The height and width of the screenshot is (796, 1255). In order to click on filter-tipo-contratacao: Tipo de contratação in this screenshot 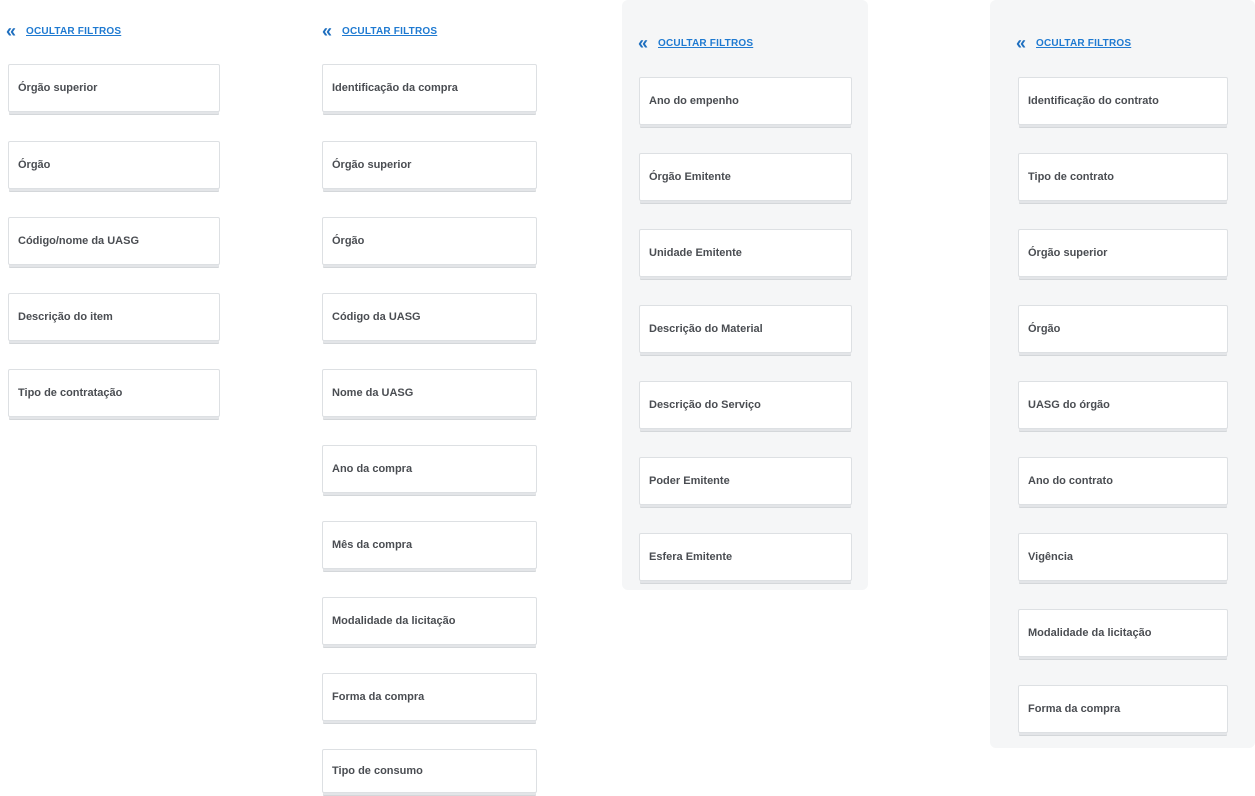, I will do `click(114, 393)`.